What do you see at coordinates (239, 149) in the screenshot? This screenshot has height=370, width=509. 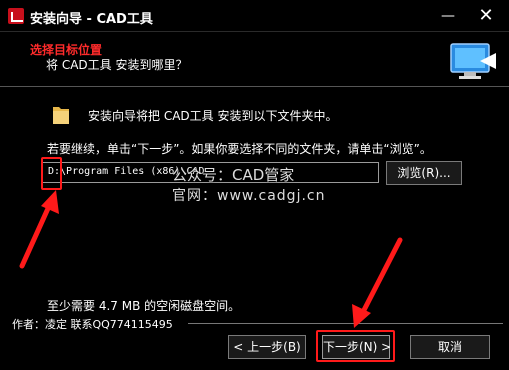 I see `instruction-text: 若要继续，单击“下一步”。如果你要选择不同的文件夹，请单击“浏览”。` at bounding box center [239, 149].